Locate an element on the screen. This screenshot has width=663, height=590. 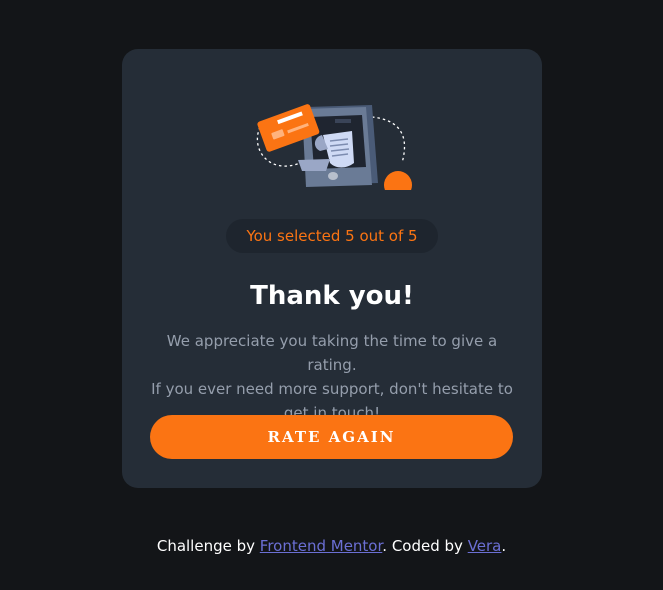
rating-result-badge: You selected 5 out of 5 is located at coordinates (332, 236).